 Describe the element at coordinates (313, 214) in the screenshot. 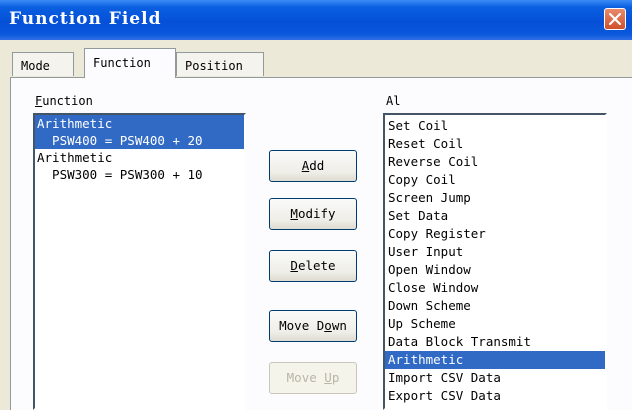

I see `modify-button: Modify` at that location.